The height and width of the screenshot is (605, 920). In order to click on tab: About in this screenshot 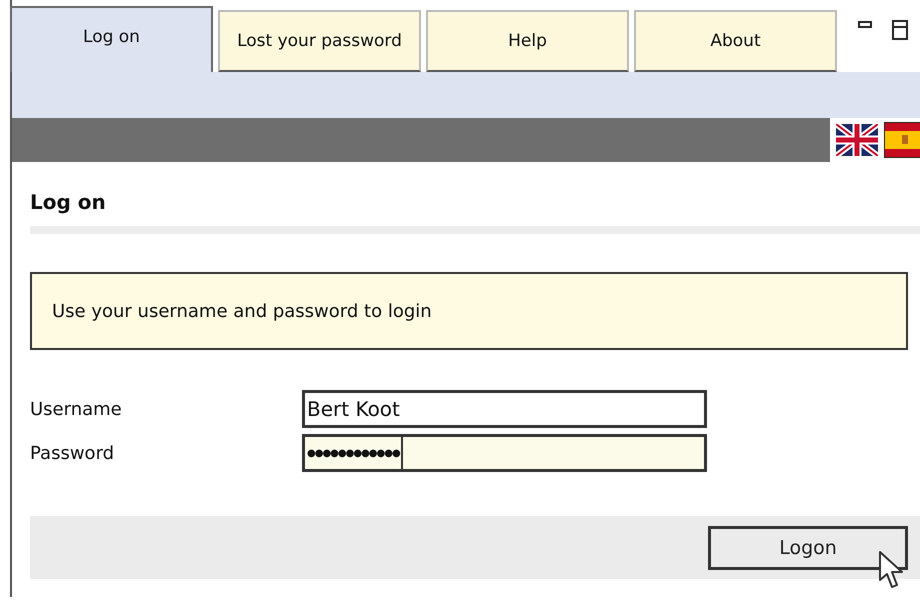, I will do `click(735, 41)`.